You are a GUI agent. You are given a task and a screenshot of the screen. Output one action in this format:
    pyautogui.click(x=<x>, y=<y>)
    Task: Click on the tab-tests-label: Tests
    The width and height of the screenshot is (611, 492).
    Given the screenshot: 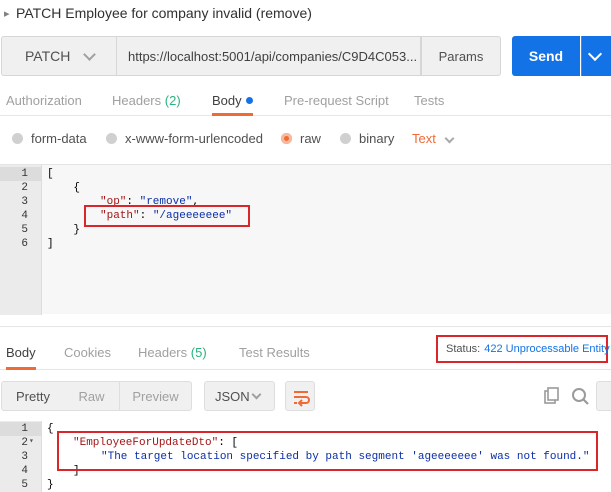 What is the action you would take?
    pyautogui.click(x=429, y=100)
    